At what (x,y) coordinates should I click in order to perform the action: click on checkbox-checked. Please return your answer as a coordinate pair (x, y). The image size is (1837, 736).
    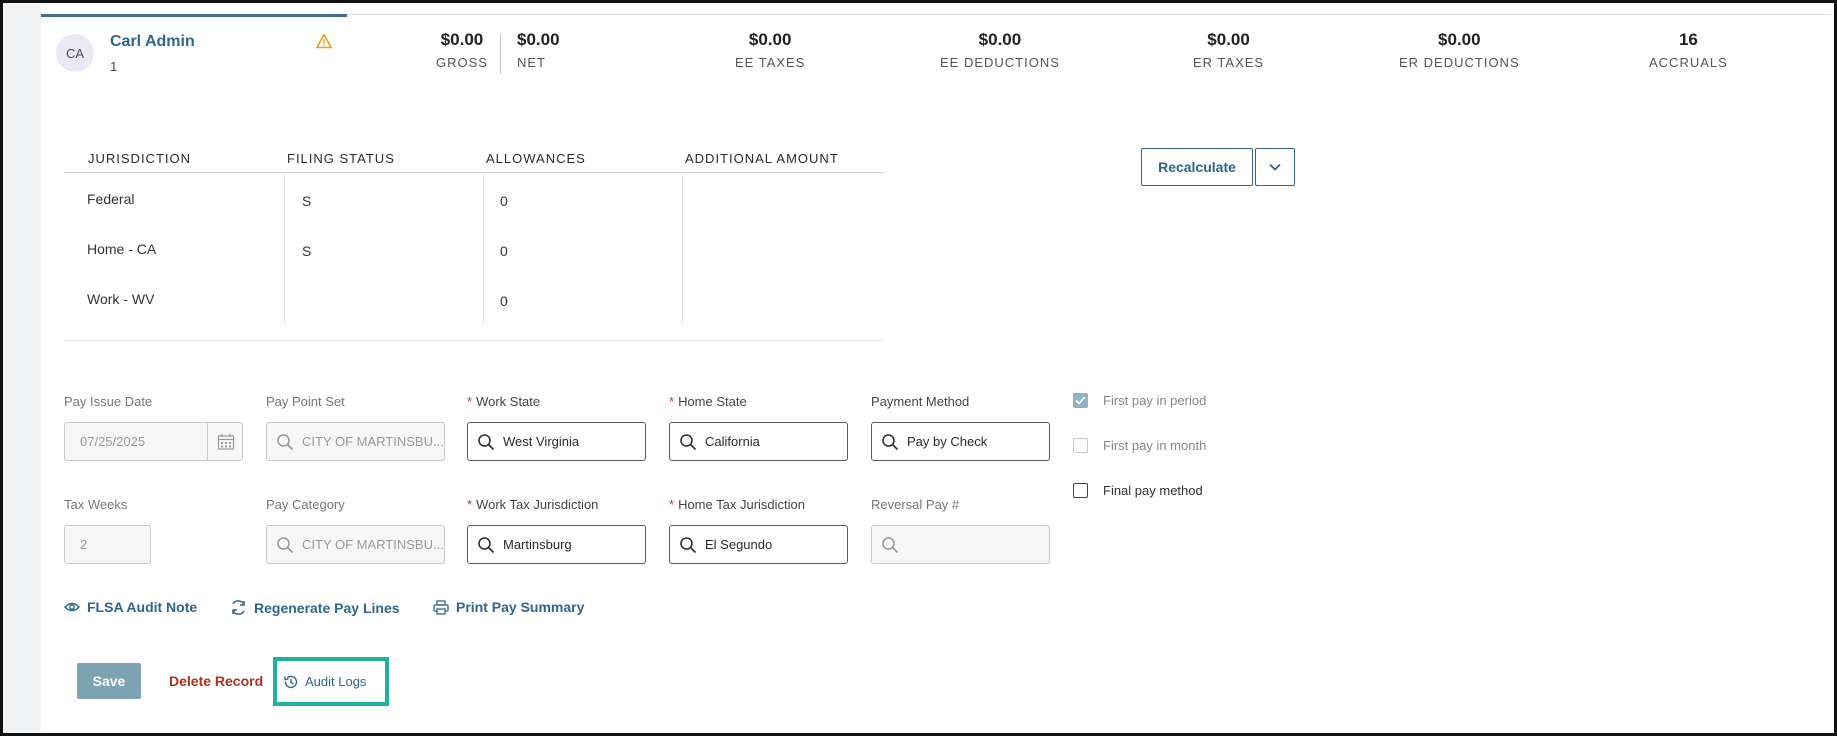
    Looking at the image, I should click on (1080, 400).